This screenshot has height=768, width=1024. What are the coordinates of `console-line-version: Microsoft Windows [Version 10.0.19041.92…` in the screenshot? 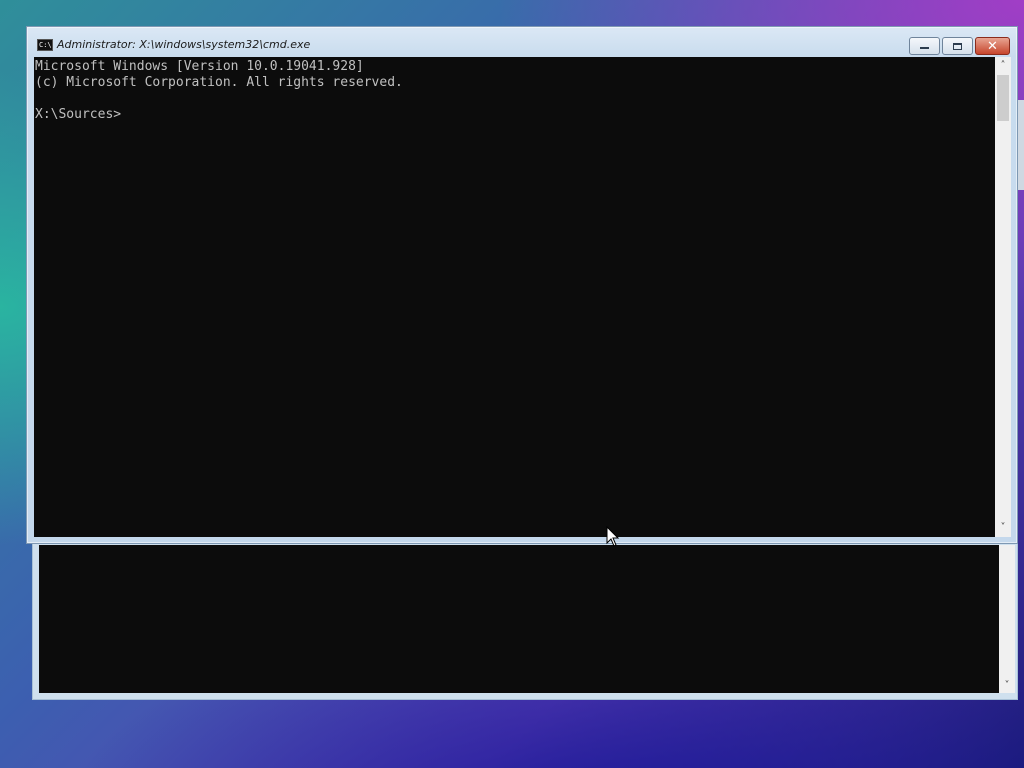 It's located at (199, 66).